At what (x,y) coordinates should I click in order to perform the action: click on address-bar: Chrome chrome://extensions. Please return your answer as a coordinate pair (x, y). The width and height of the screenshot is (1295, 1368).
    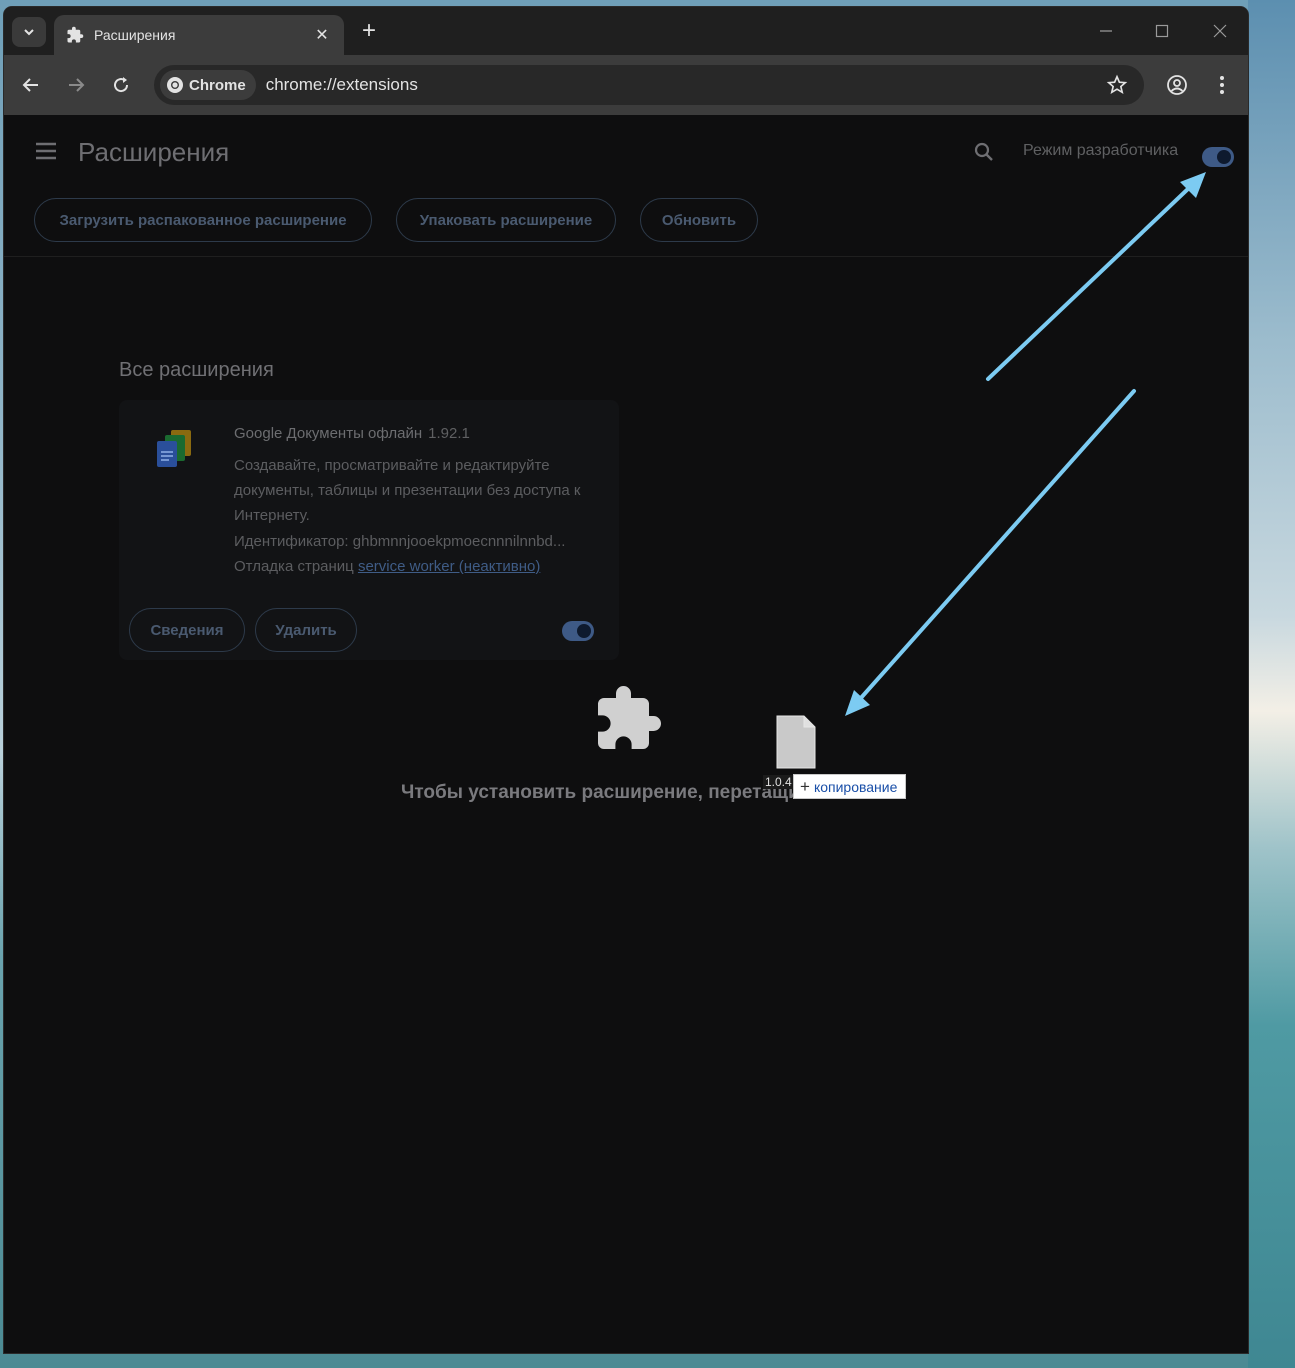
    Looking at the image, I should click on (649, 85).